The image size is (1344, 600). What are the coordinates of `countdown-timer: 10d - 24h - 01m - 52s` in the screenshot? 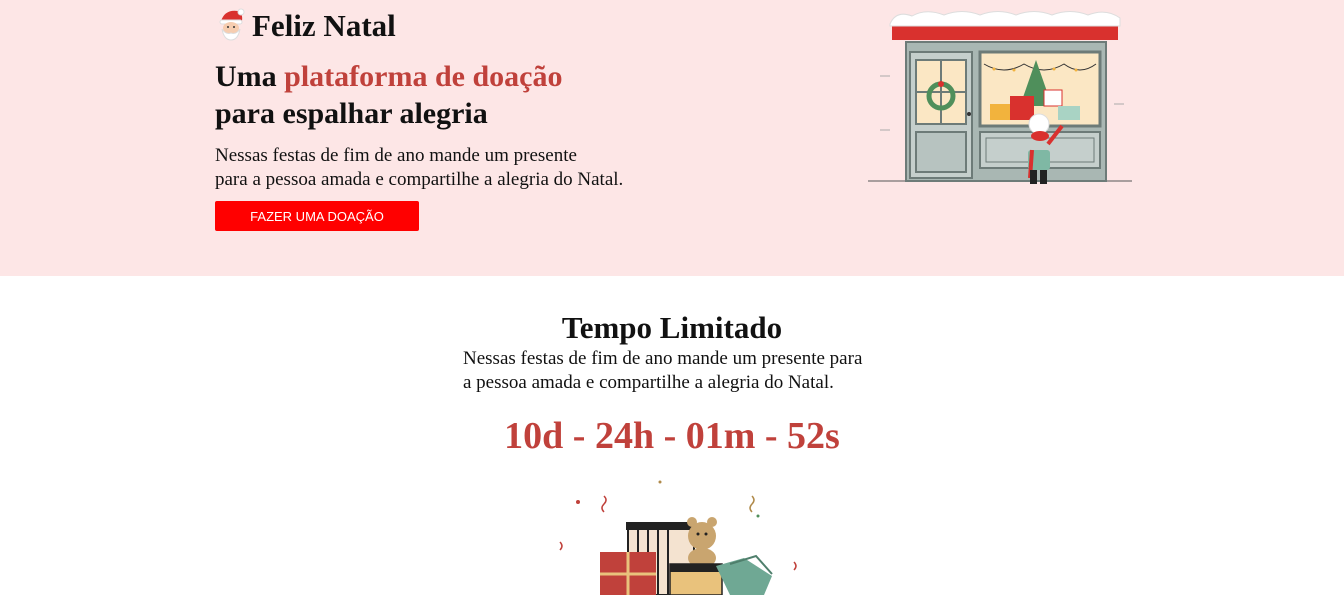 It's located at (672, 436).